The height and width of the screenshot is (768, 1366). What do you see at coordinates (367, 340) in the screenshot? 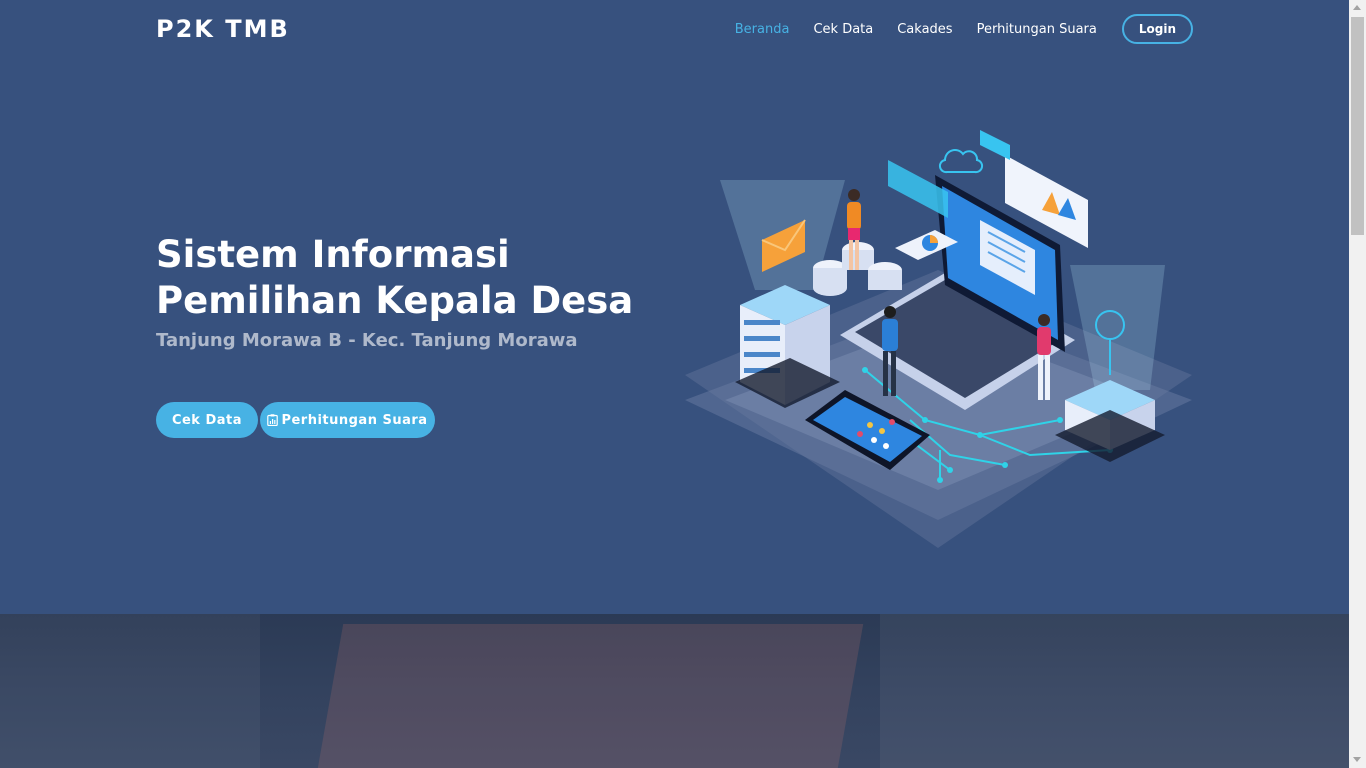
I see `hero-subtitle: Tanjung Morawa B - Kec. Tanjung Morawa` at bounding box center [367, 340].